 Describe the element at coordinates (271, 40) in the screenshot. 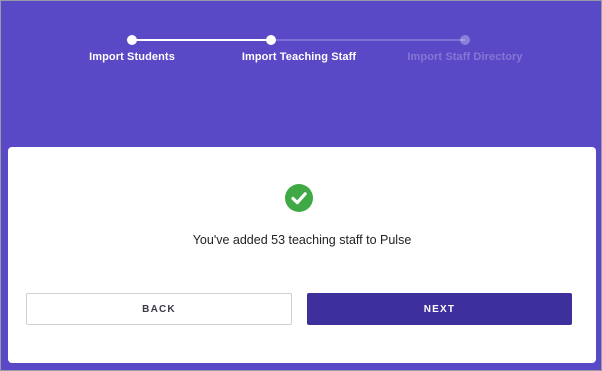

I see `step-dot-import-teaching-staff` at that location.